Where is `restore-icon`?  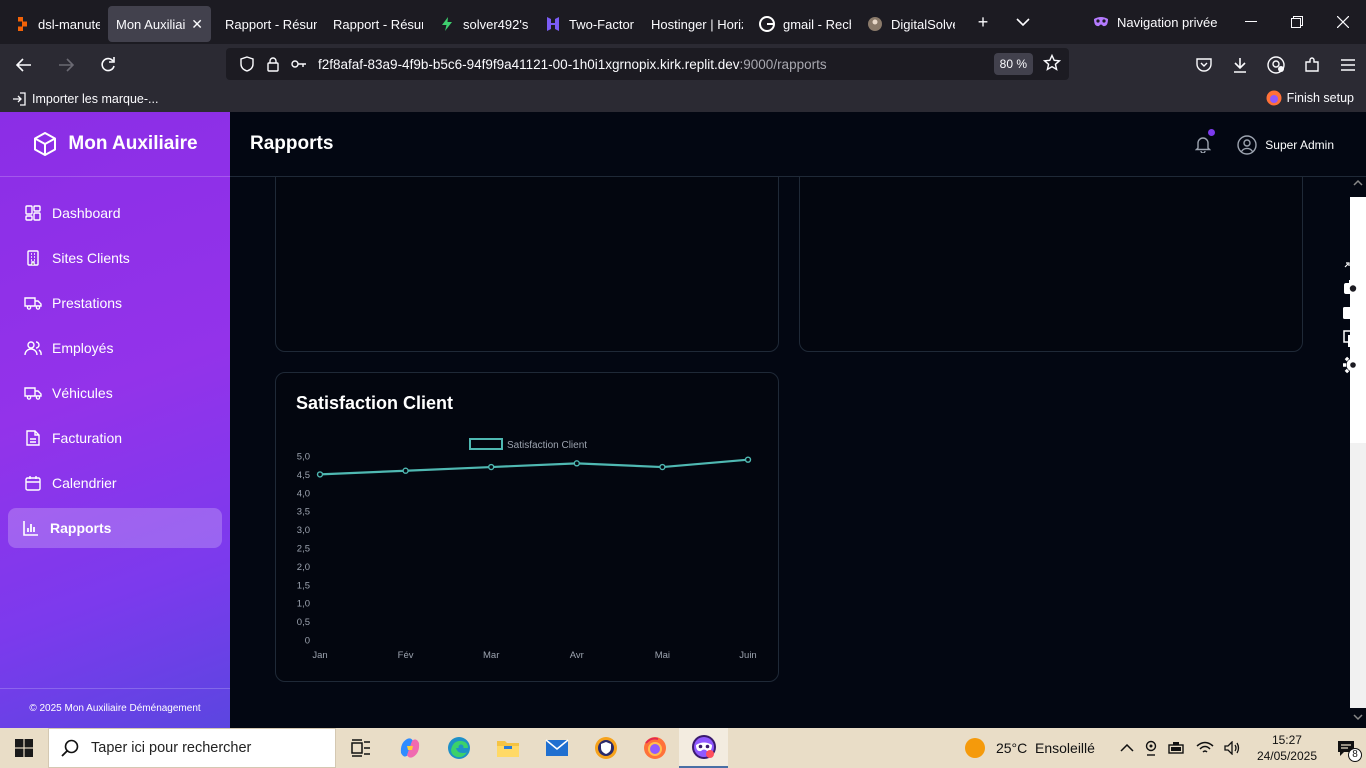
restore-icon is located at coordinates (1297, 22).